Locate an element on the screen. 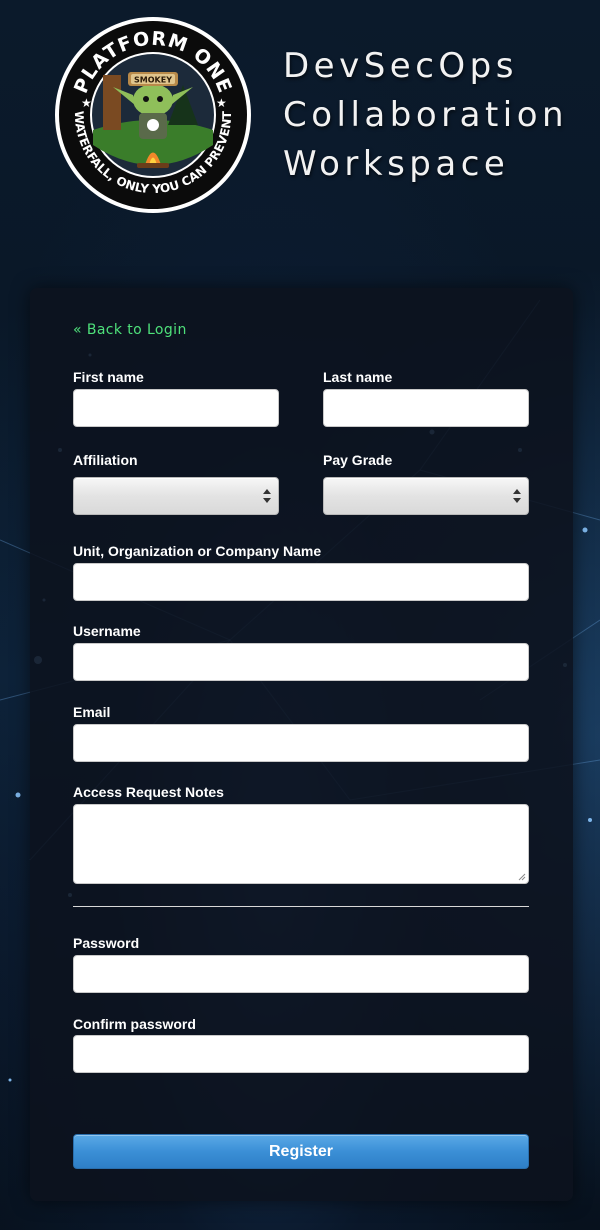 Image resolution: width=600 pixels, height=1230 pixels. title-line: DevSecOps is located at coordinates (400, 66).